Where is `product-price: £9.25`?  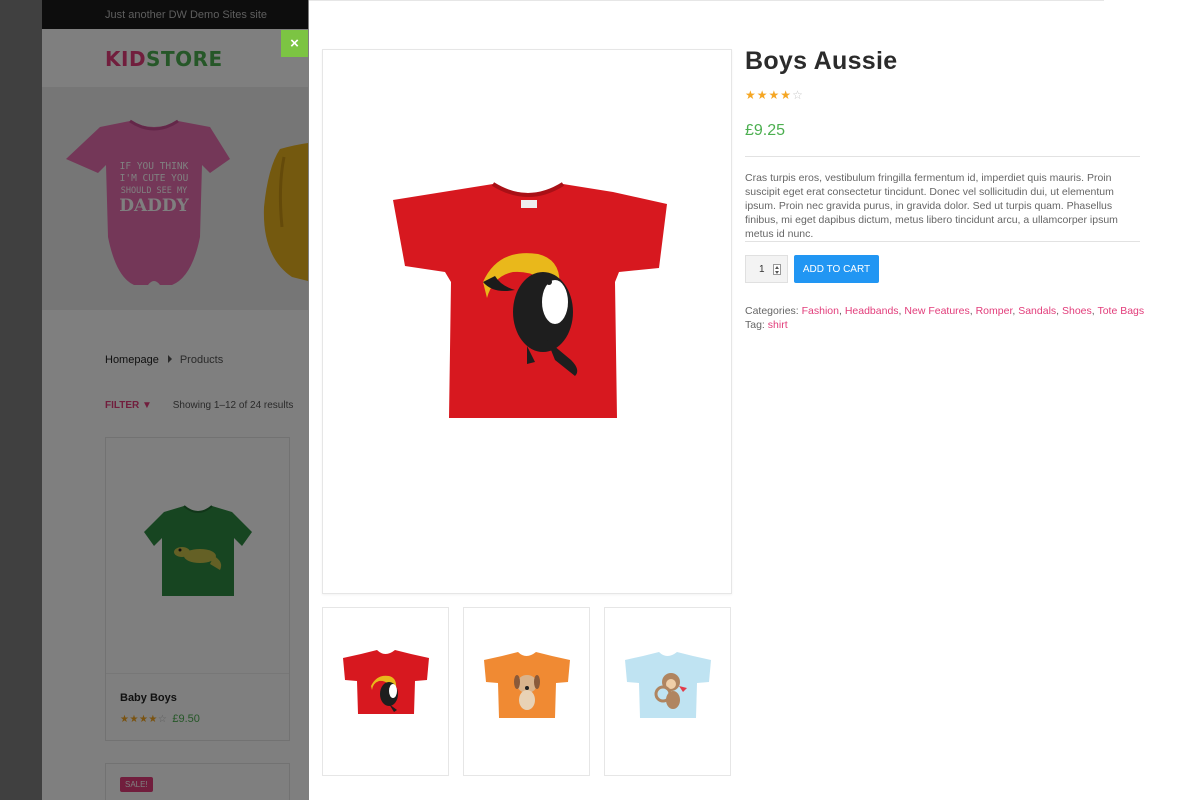
product-price: £9.25 is located at coordinates (765, 130).